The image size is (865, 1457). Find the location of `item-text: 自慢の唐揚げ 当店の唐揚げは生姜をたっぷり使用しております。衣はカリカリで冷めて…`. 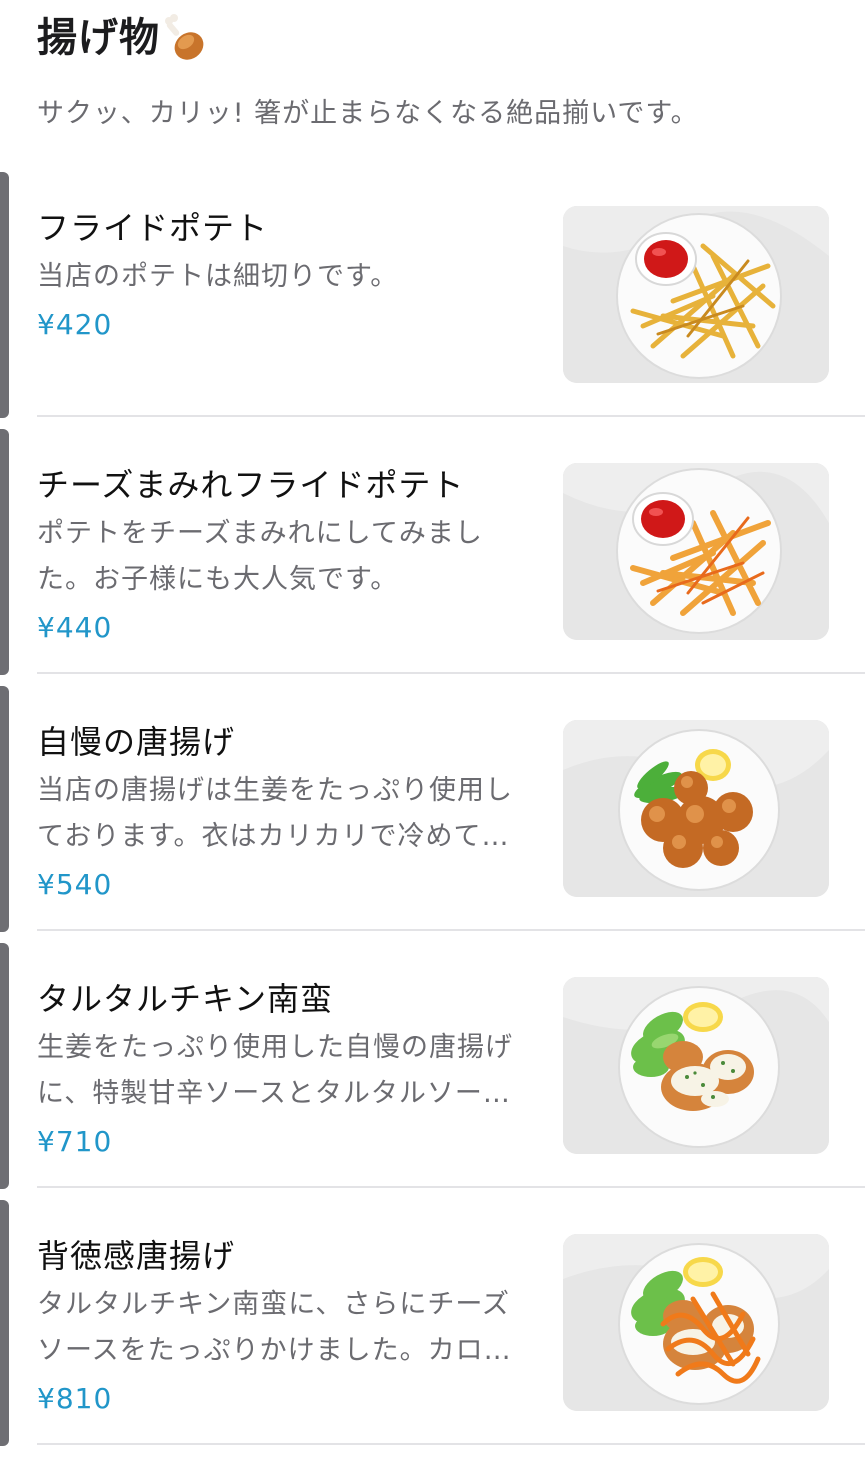

item-text: 自慢の唐揚げ 当店の唐揚げは生姜をたっぷり使用しております。衣はカリカリで冷めて… is located at coordinates (287, 814).